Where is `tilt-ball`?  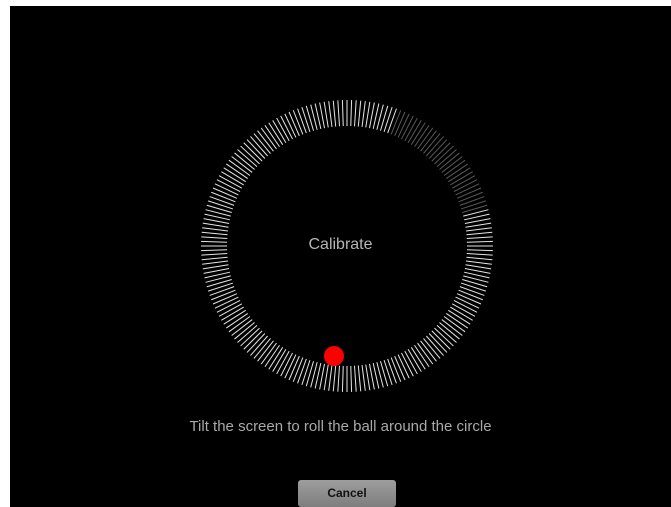 tilt-ball is located at coordinates (334, 356).